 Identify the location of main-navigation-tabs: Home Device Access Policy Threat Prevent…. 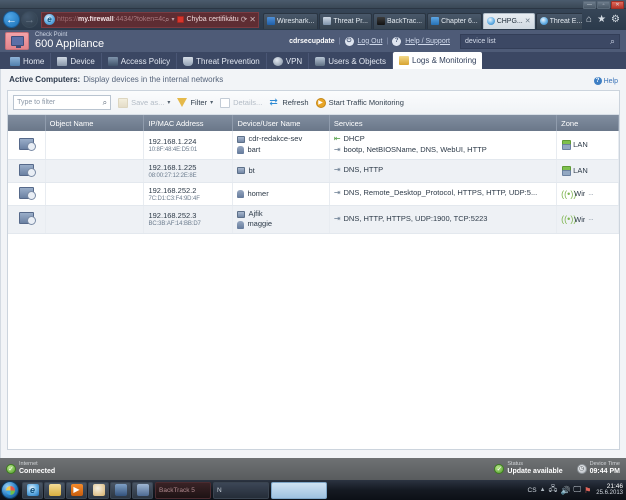
(313, 60).